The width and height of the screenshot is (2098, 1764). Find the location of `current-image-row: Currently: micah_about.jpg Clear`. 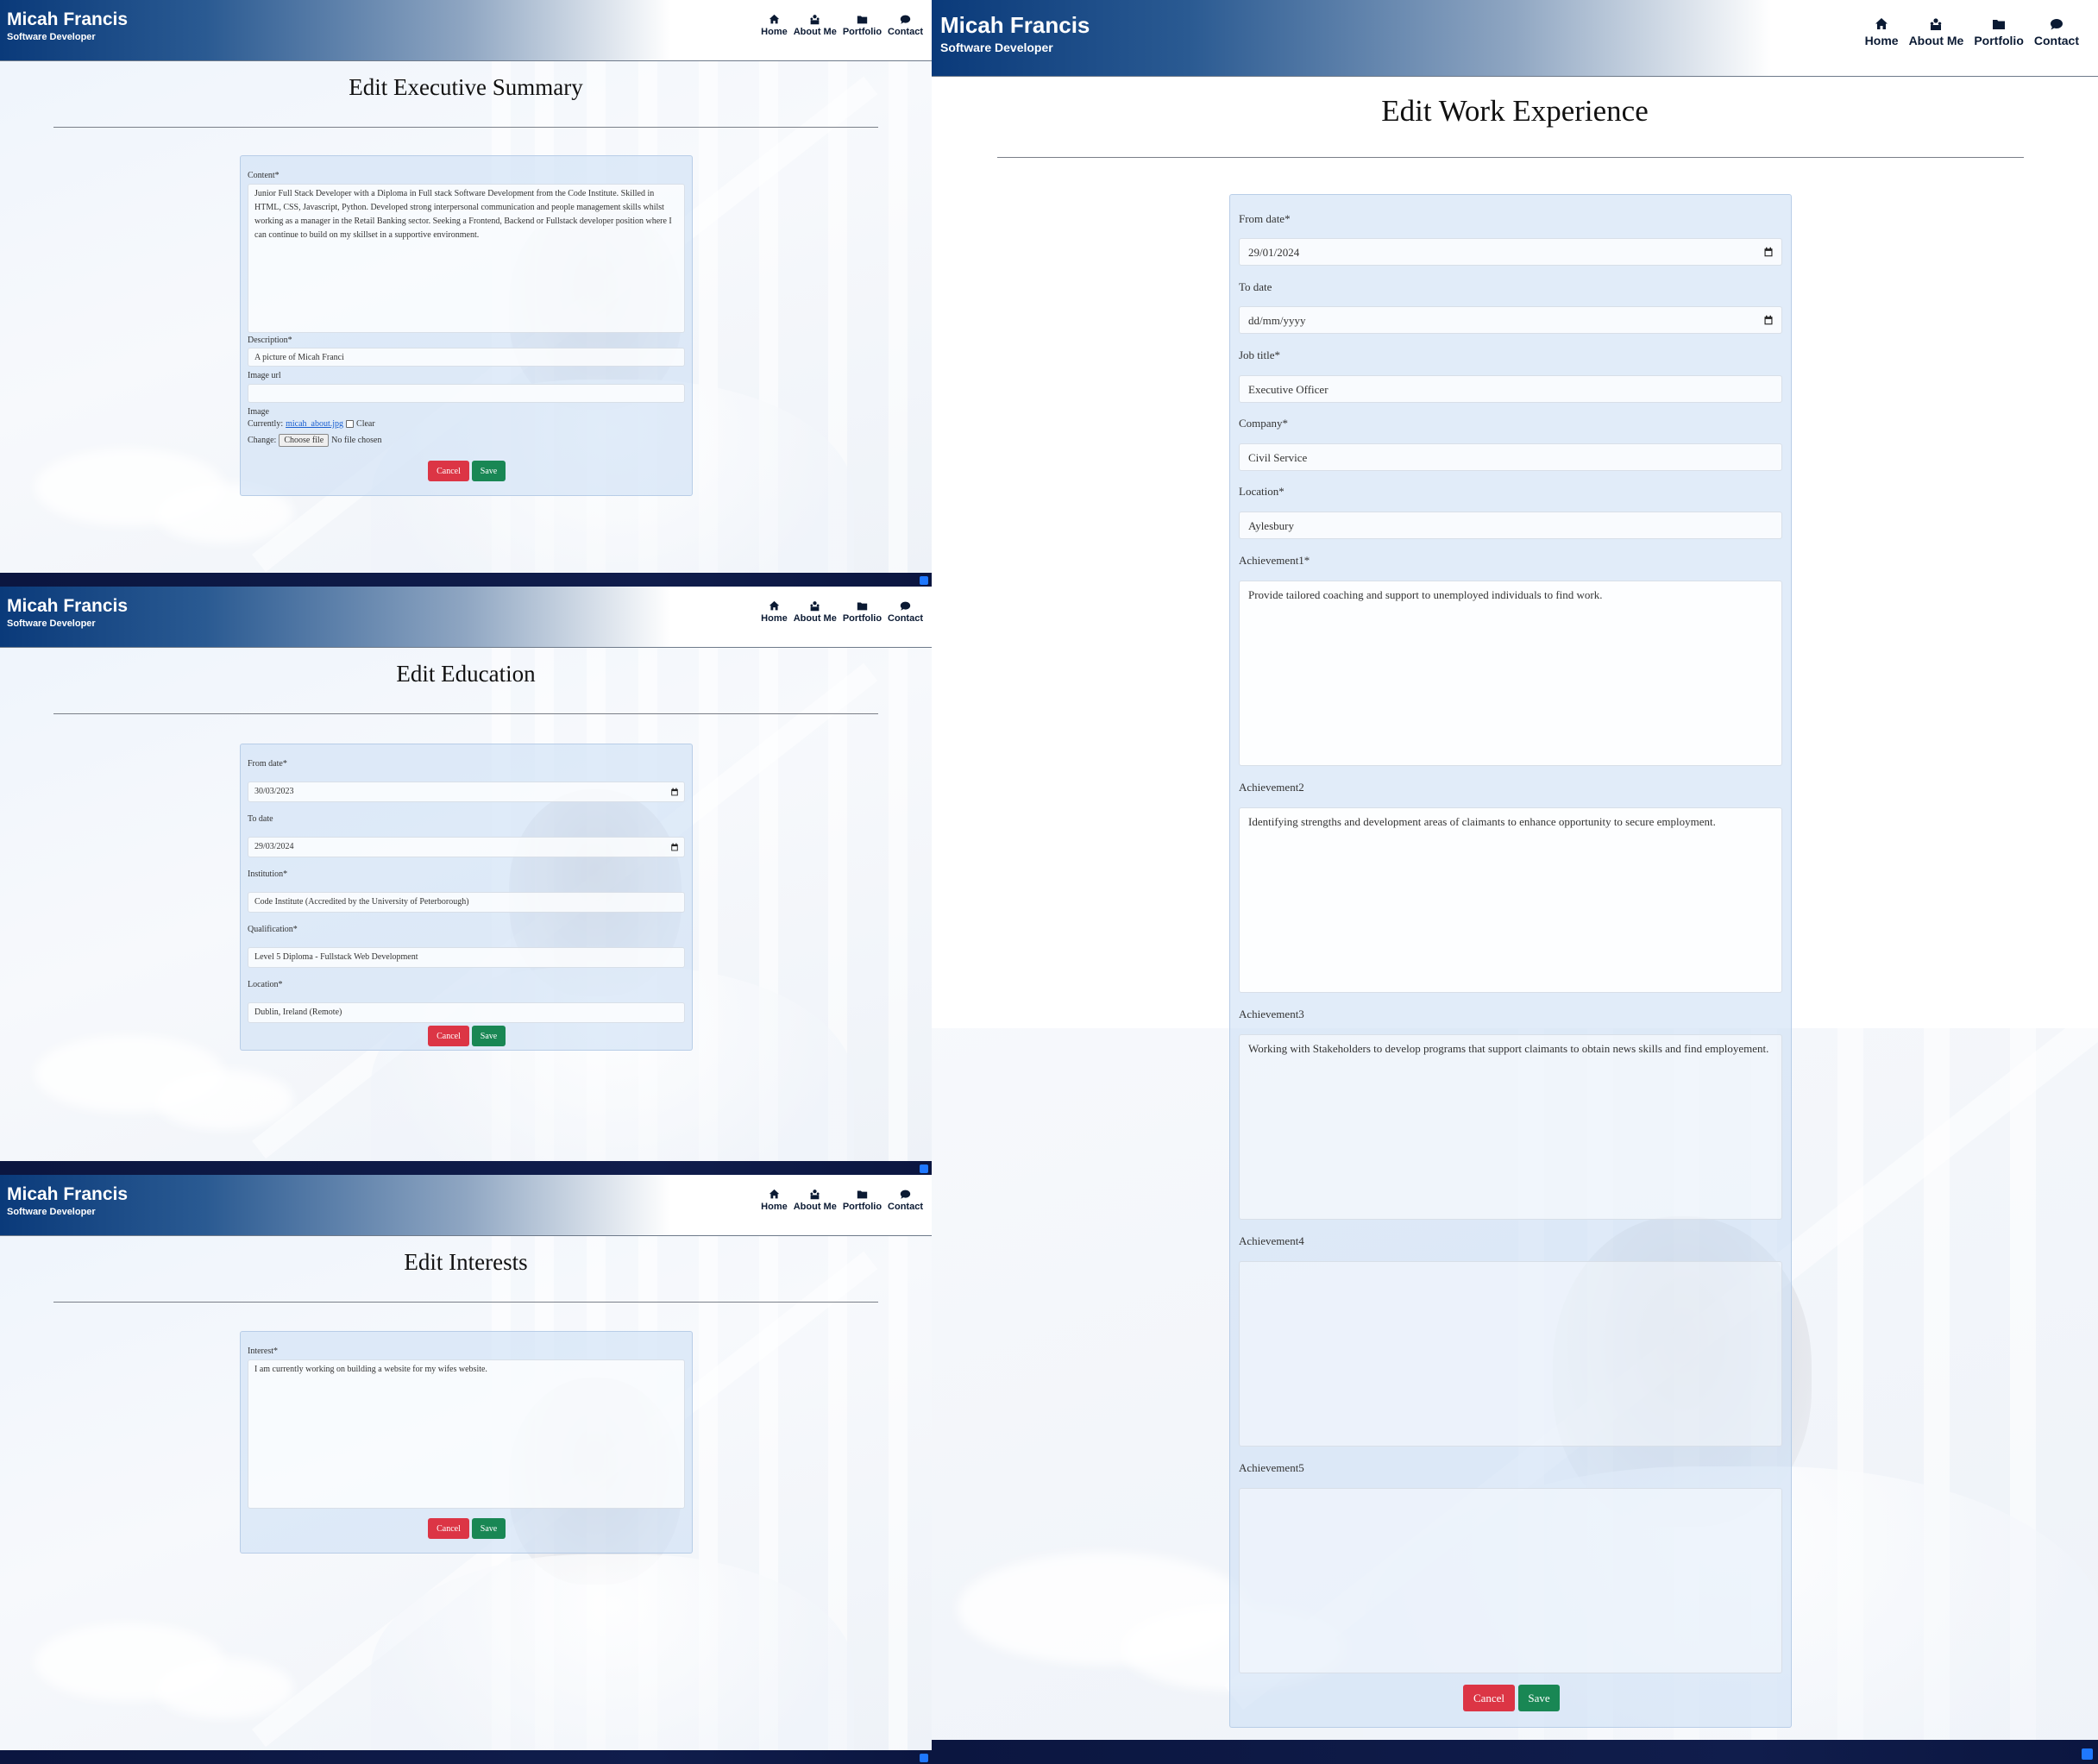

current-image-row: Currently: micah_about.jpg Clear is located at coordinates (312, 424).